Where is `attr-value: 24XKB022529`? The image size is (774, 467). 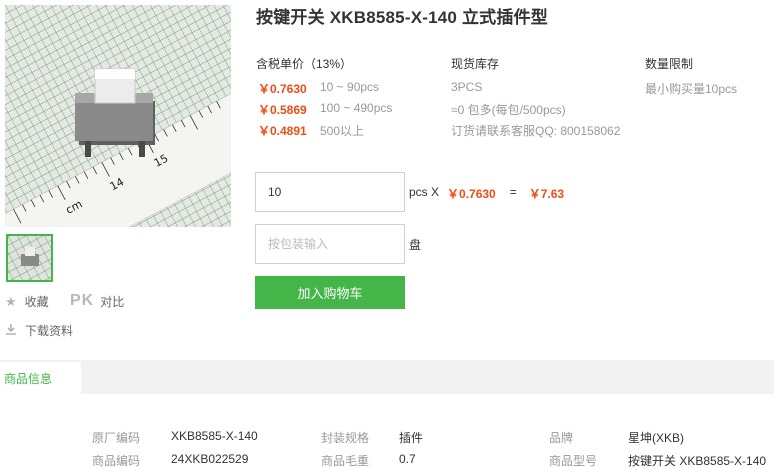
attr-value: 24XKB022529 is located at coordinates (210, 459).